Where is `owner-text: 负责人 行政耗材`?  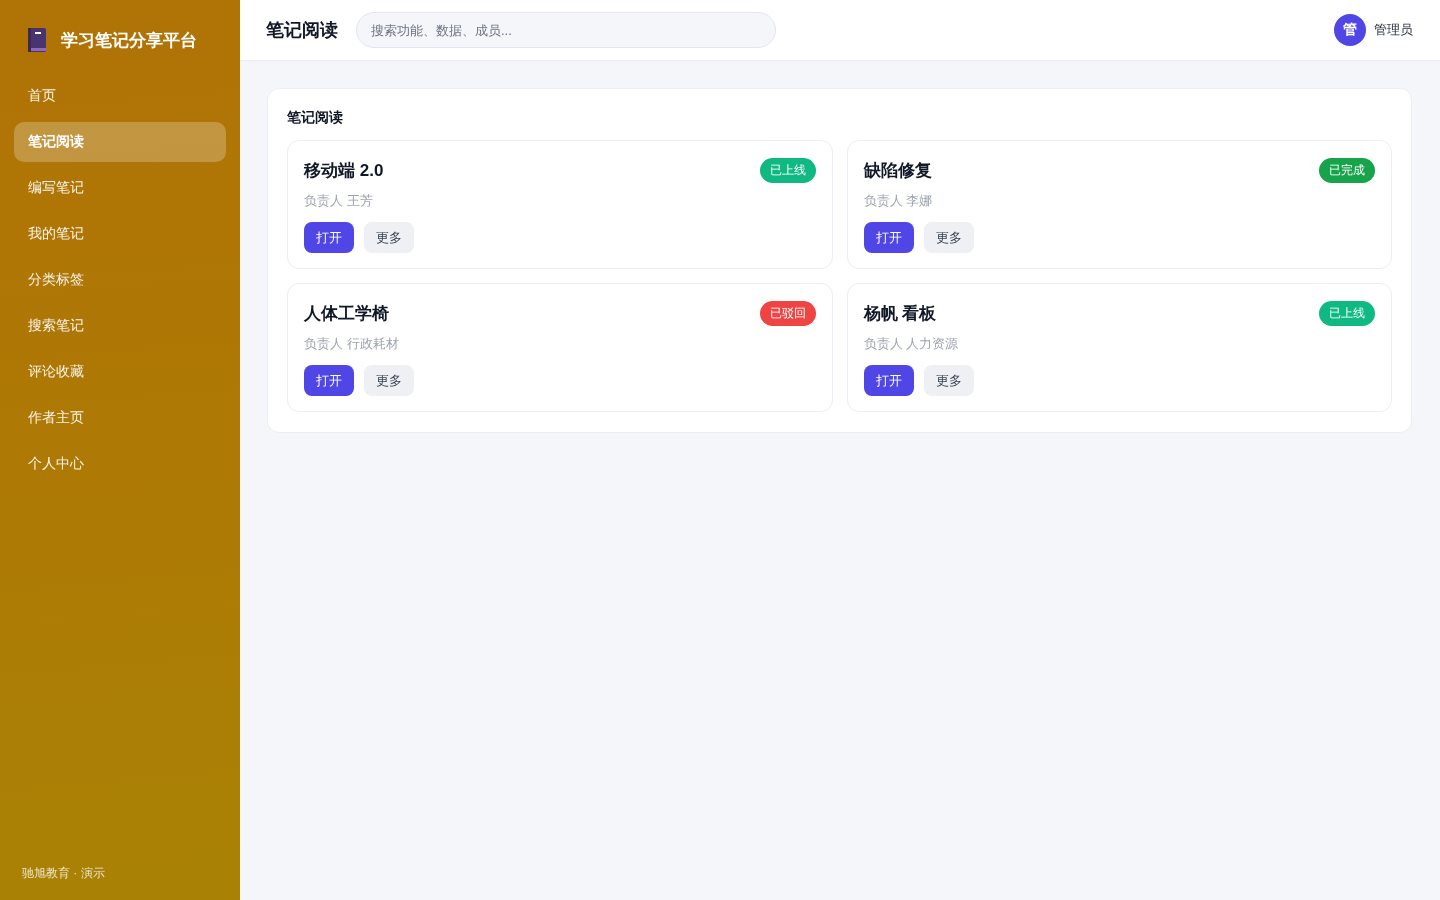 owner-text: 负责人 行政耗材 is located at coordinates (352, 344).